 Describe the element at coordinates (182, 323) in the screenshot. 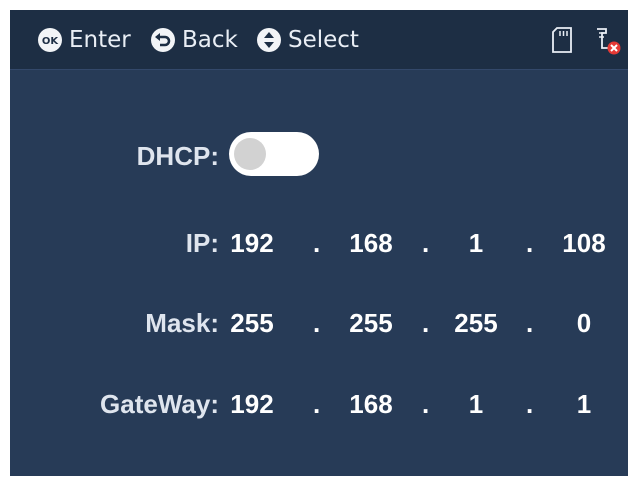

I see `mask-label: Mask:` at that location.